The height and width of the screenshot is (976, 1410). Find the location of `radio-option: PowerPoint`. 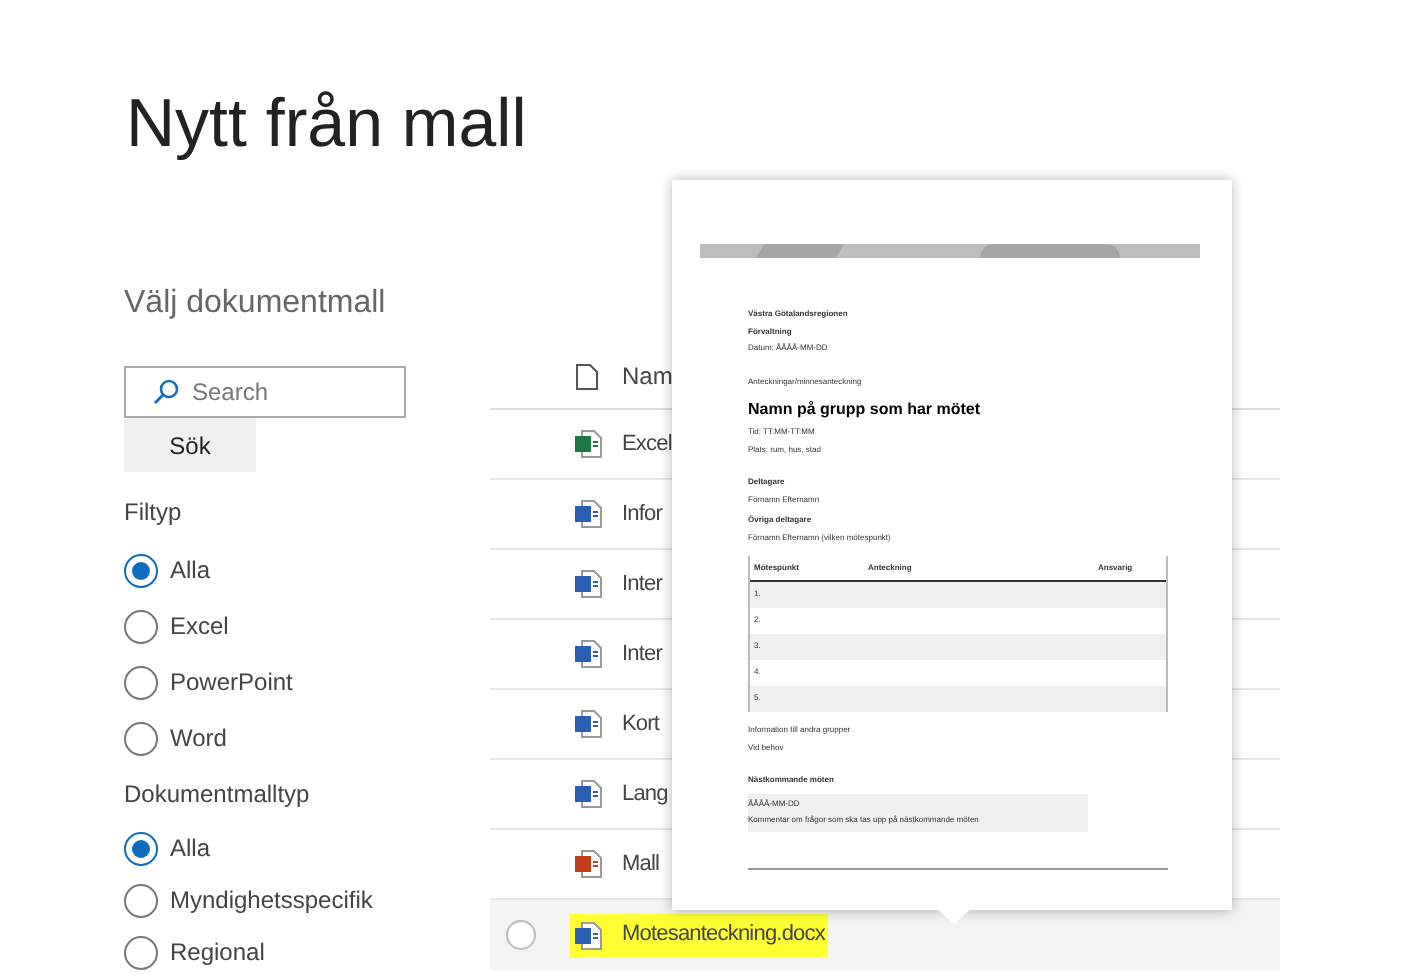

radio-option: PowerPoint is located at coordinates (208, 682).